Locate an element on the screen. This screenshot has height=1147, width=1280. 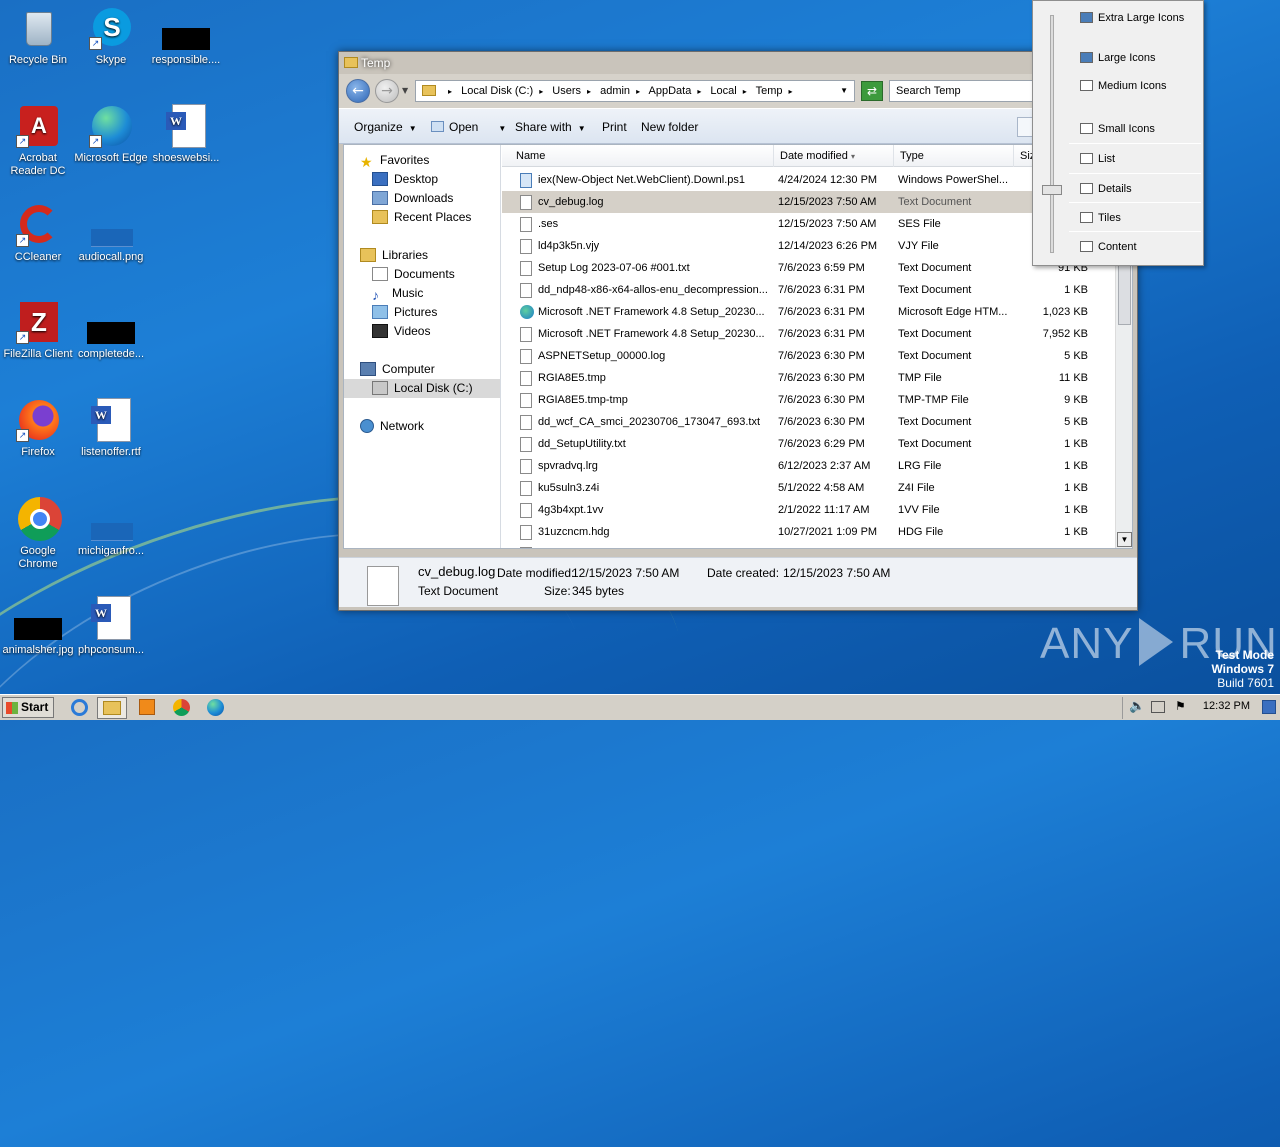
view-menu-item-extra-large-icons: Extra Large Icons is located at coordinates (1135, 18).